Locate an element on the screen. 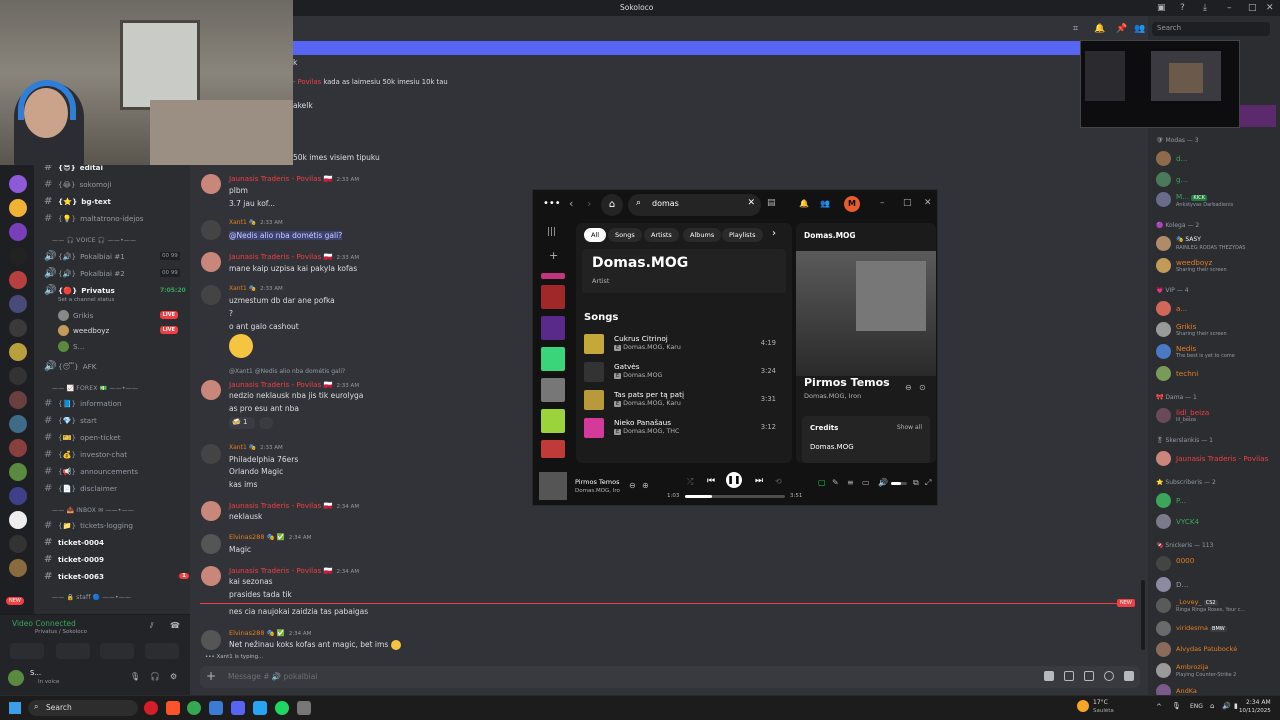  member-name: VYCK4 is located at coordinates (1187, 521).